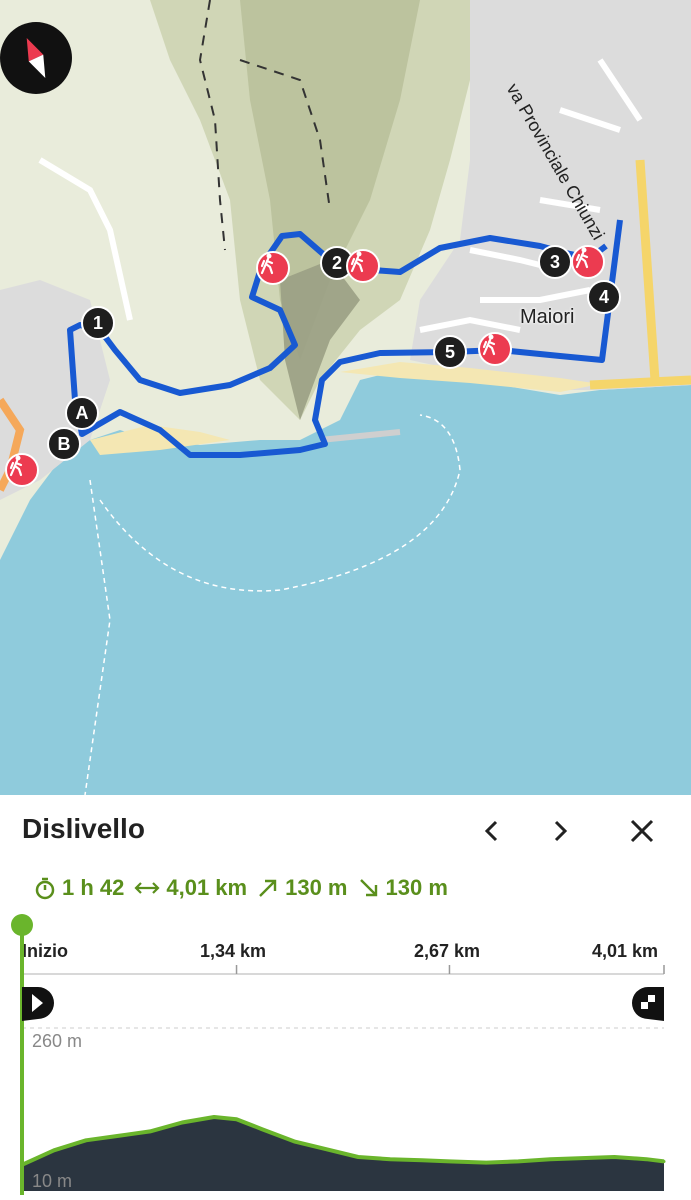 This screenshot has height=1200, width=691. What do you see at coordinates (36, 58) in the screenshot?
I see `compass-icon` at bounding box center [36, 58].